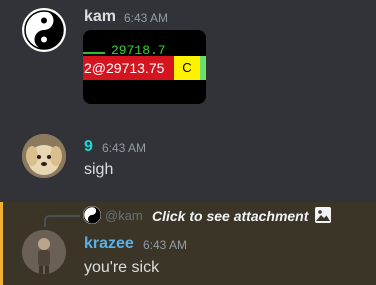 This screenshot has width=376, height=285. What do you see at coordinates (124, 215) in the screenshot?
I see `reply-author: @kam` at bounding box center [124, 215].